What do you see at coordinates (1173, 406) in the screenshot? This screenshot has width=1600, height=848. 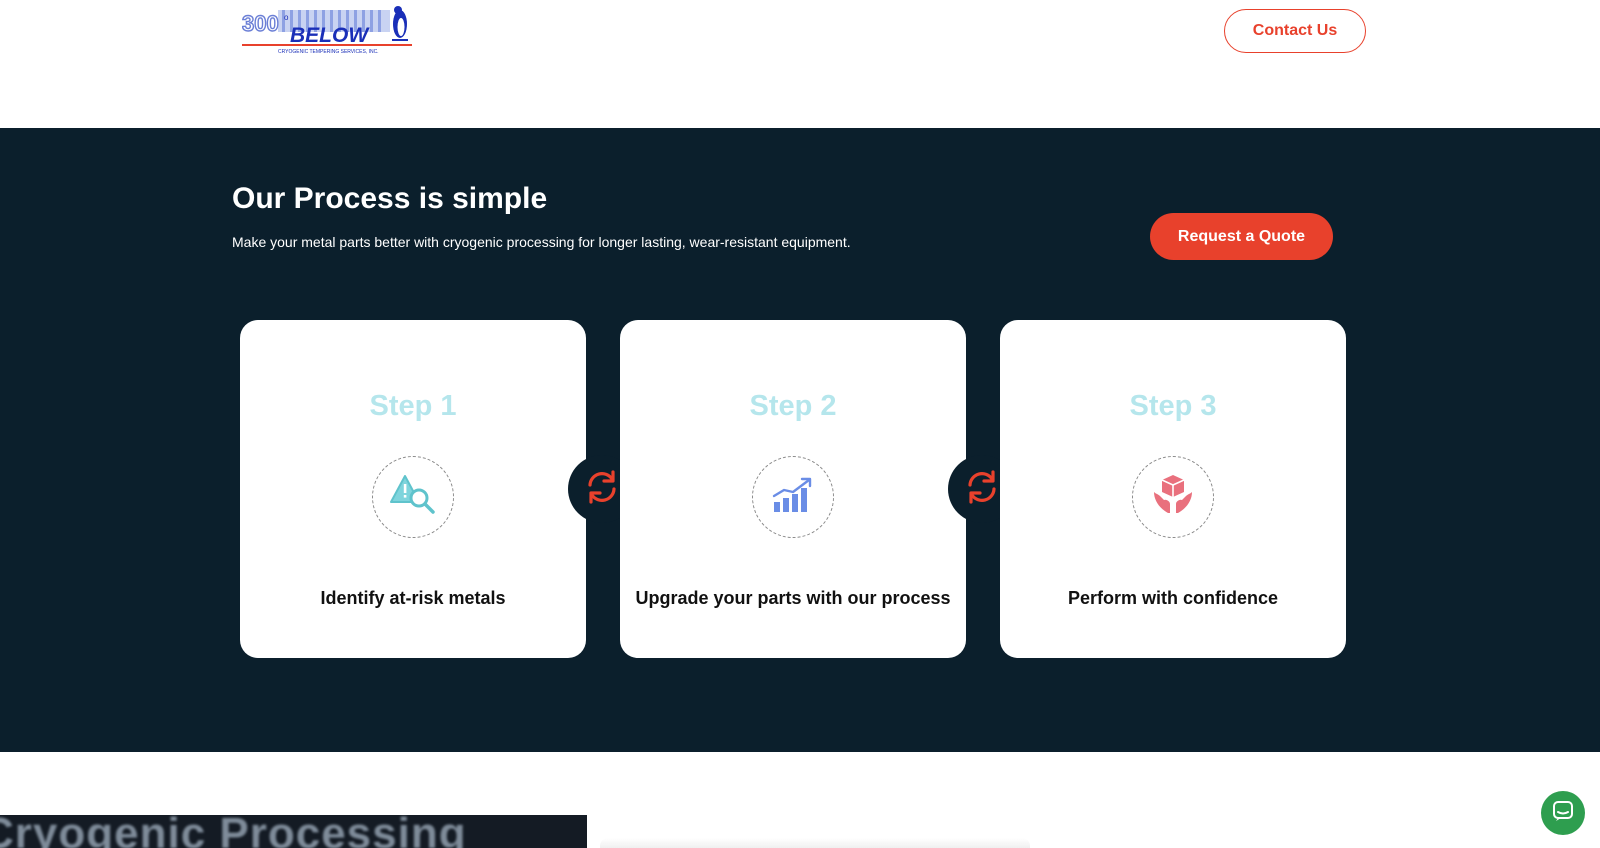 I see `step-title: Step 3` at bounding box center [1173, 406].